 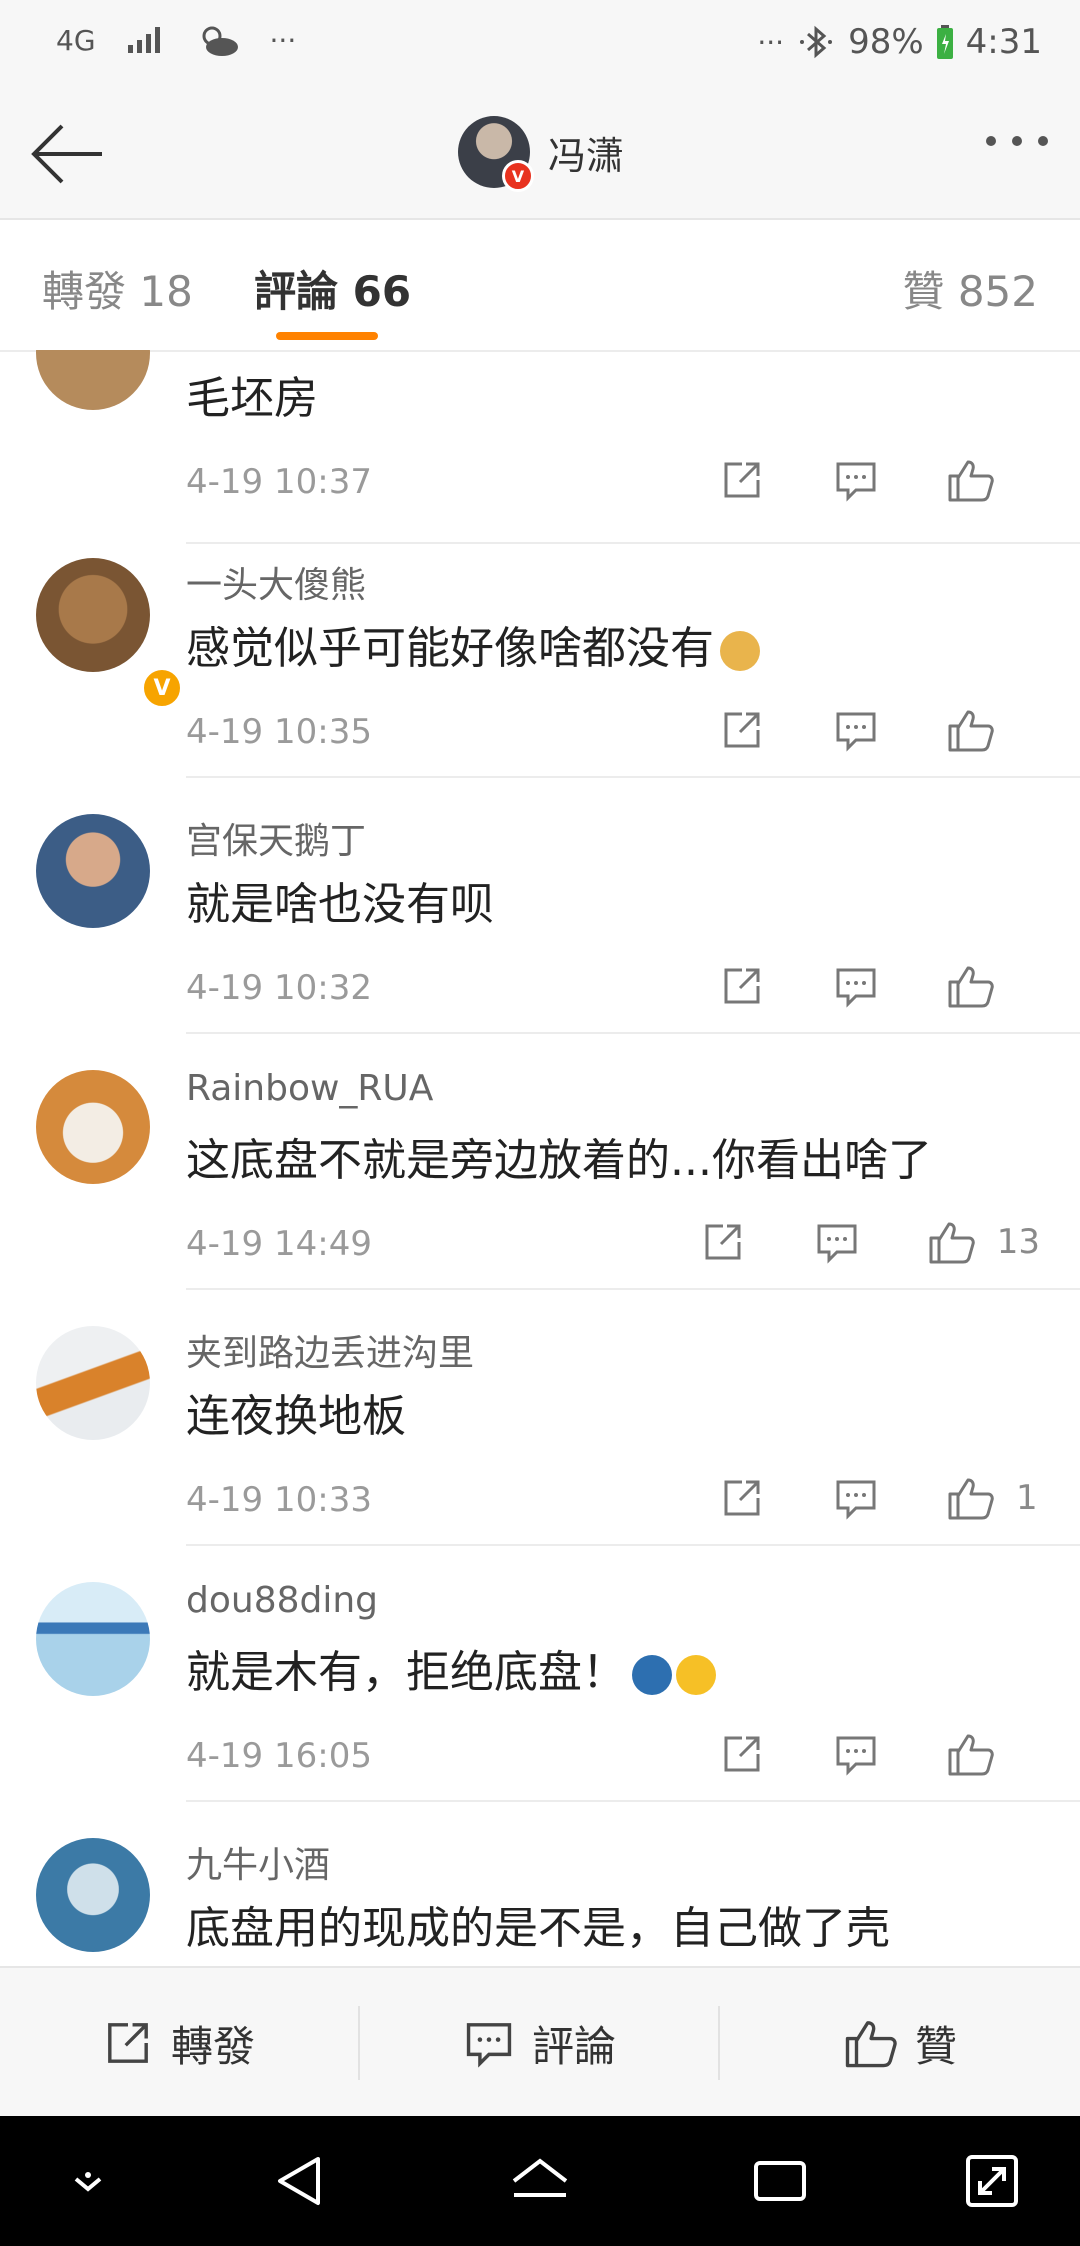 What do you see at coordinates (330, 1350) in the screenshot?
I see `comment-author: 夹到路边丢进沟里` at bounding box center [330, 1350].